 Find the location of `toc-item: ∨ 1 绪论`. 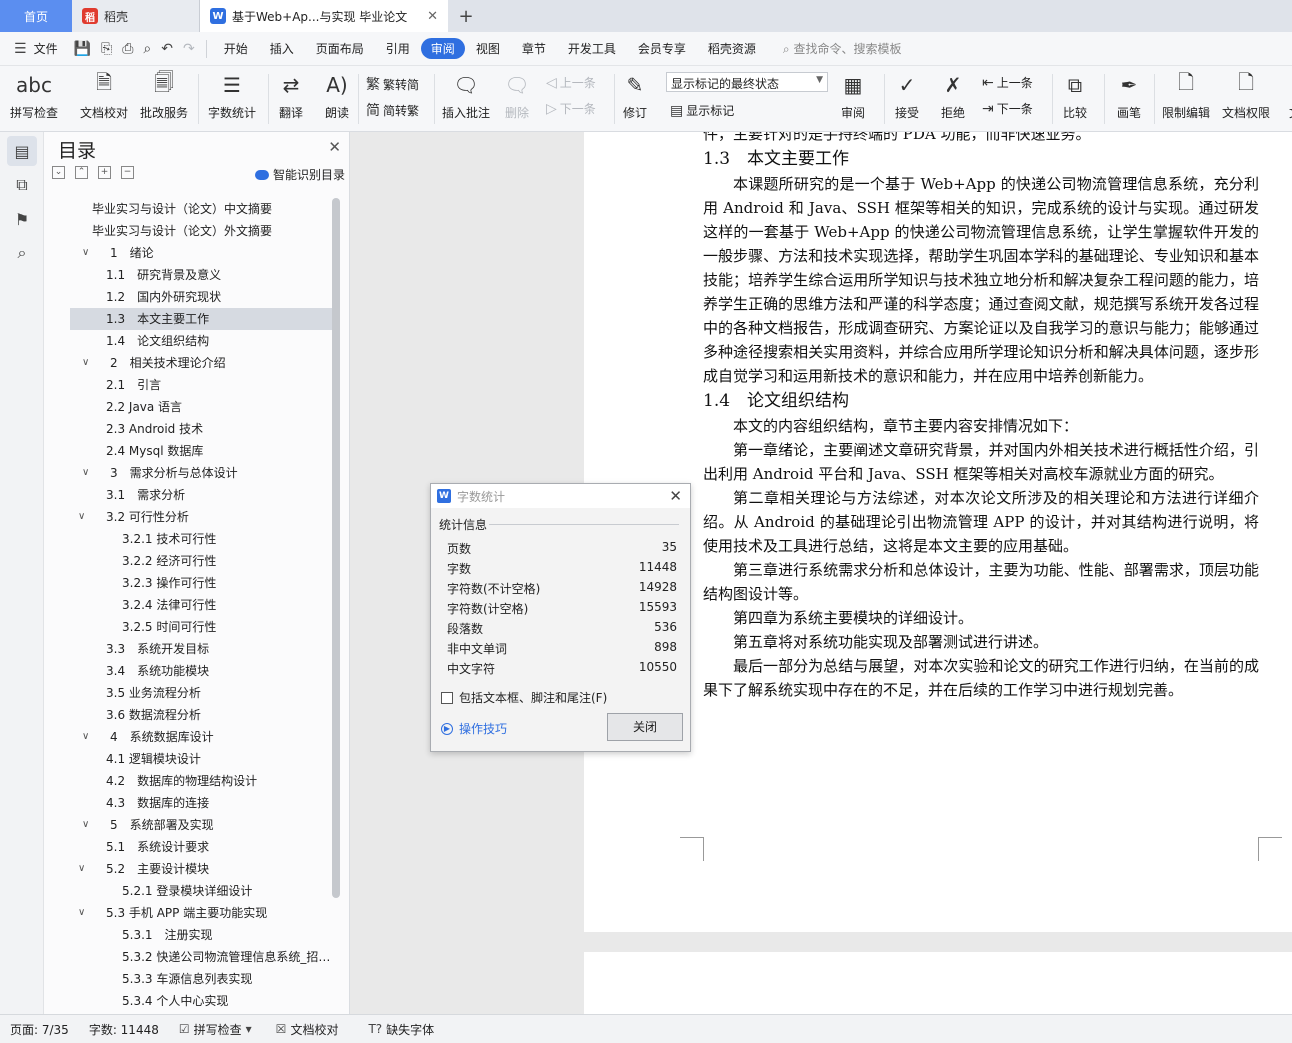

toc-item: ∨ 1 绪论 is located at coordinates (188, 253).